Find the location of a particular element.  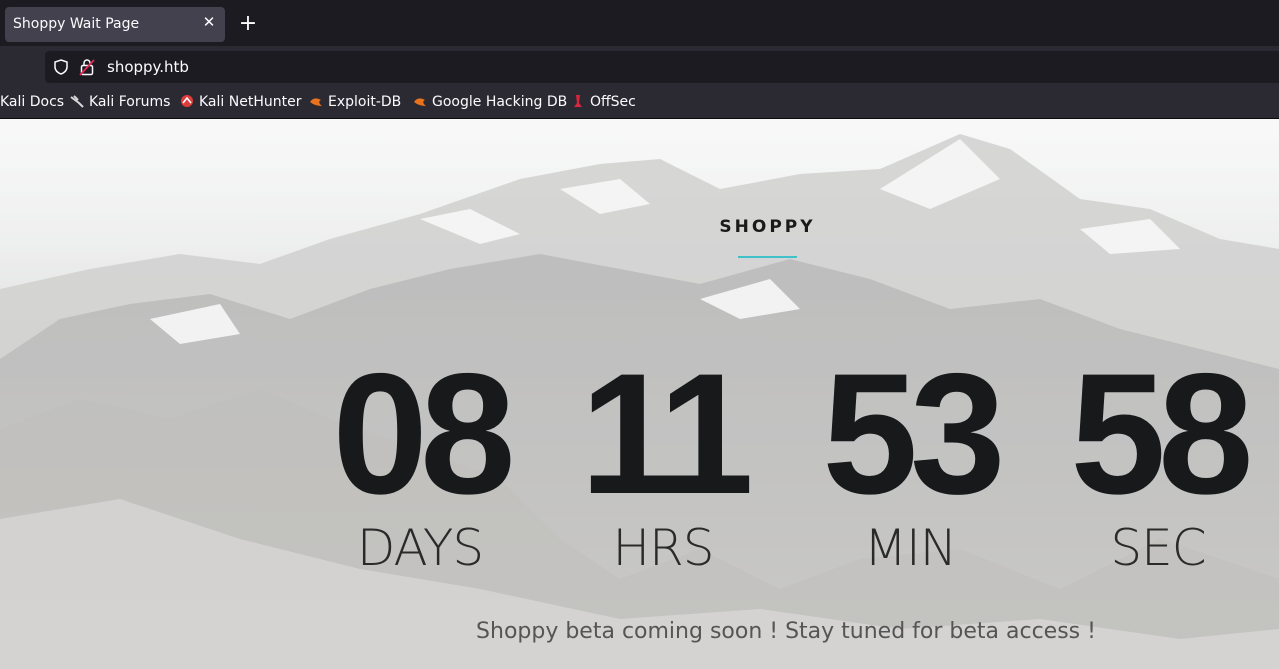

kali-dragon-icon is located at coordinates (77, 101).